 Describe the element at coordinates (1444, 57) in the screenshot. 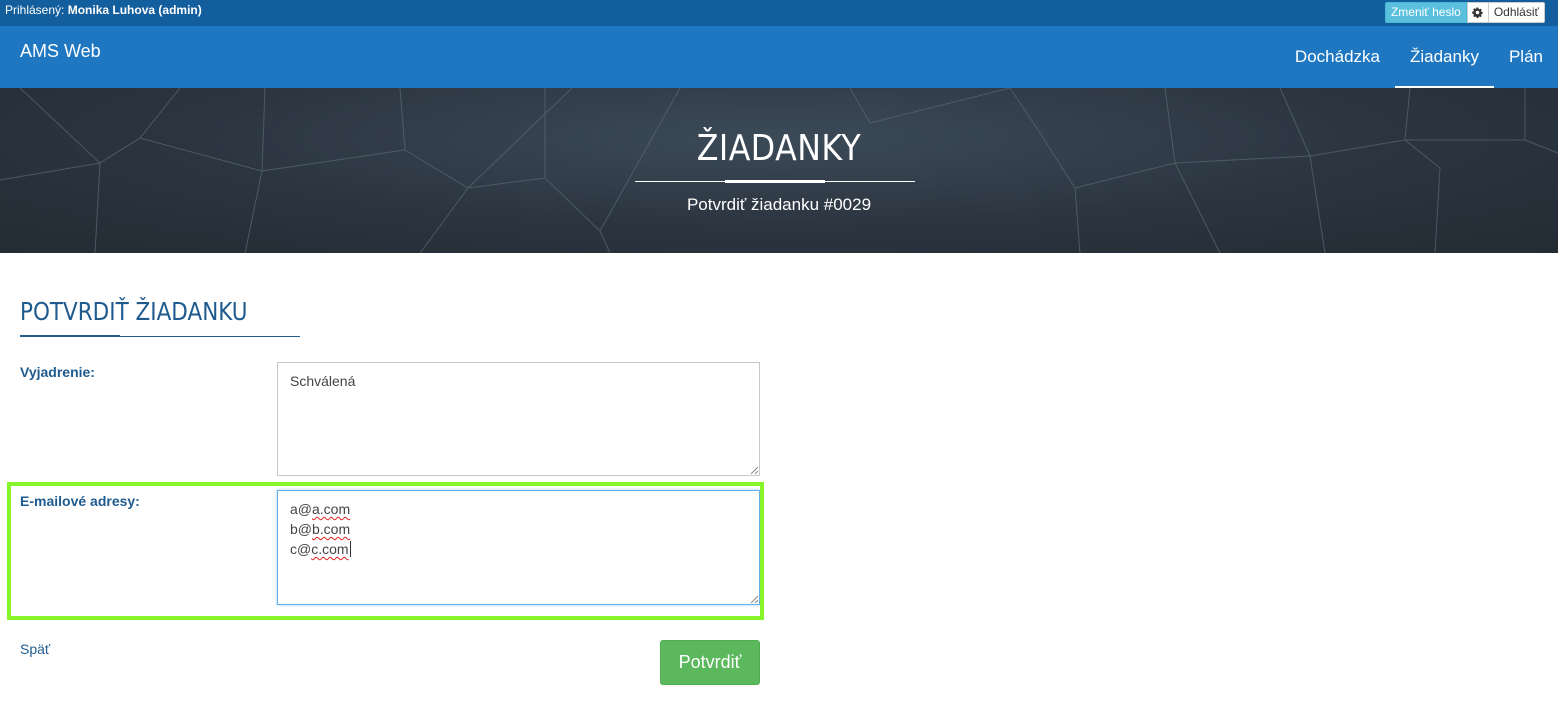

I see `nav-item-ziadanky: Žiadanky` at that location.